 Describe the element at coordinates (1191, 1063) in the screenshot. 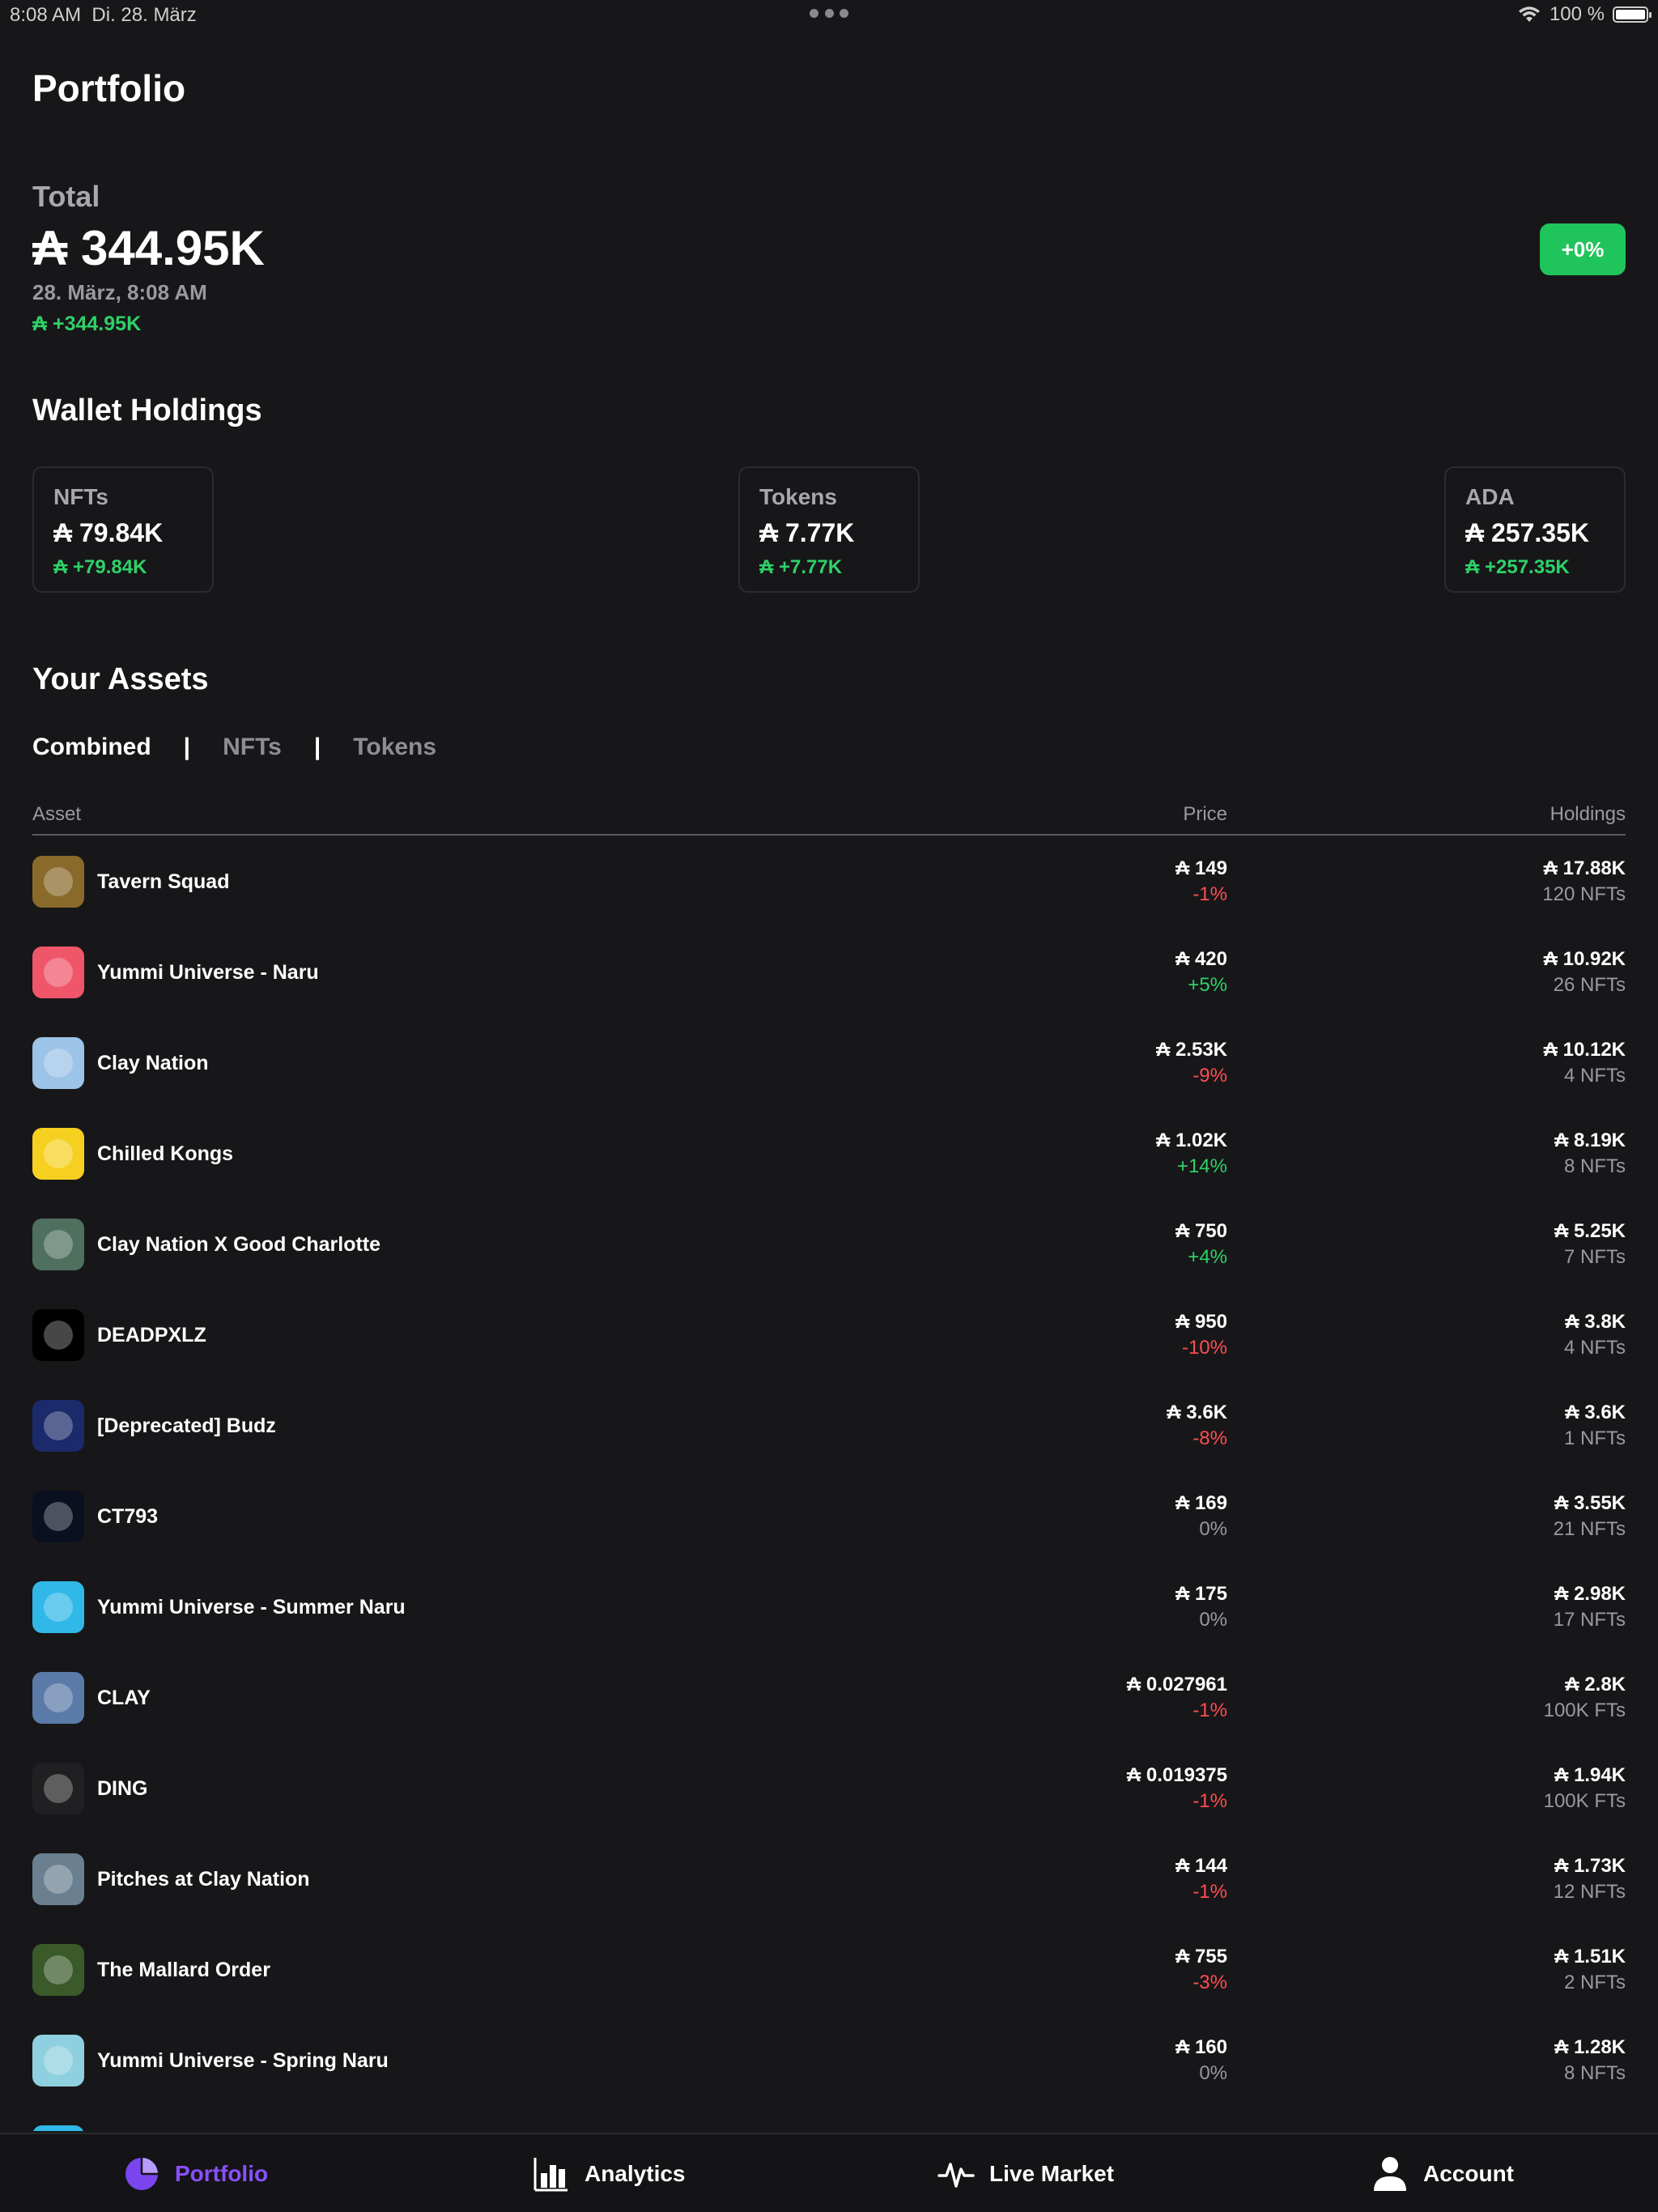

I see `asset-price: ₳ 2.53K -9%` at that location.